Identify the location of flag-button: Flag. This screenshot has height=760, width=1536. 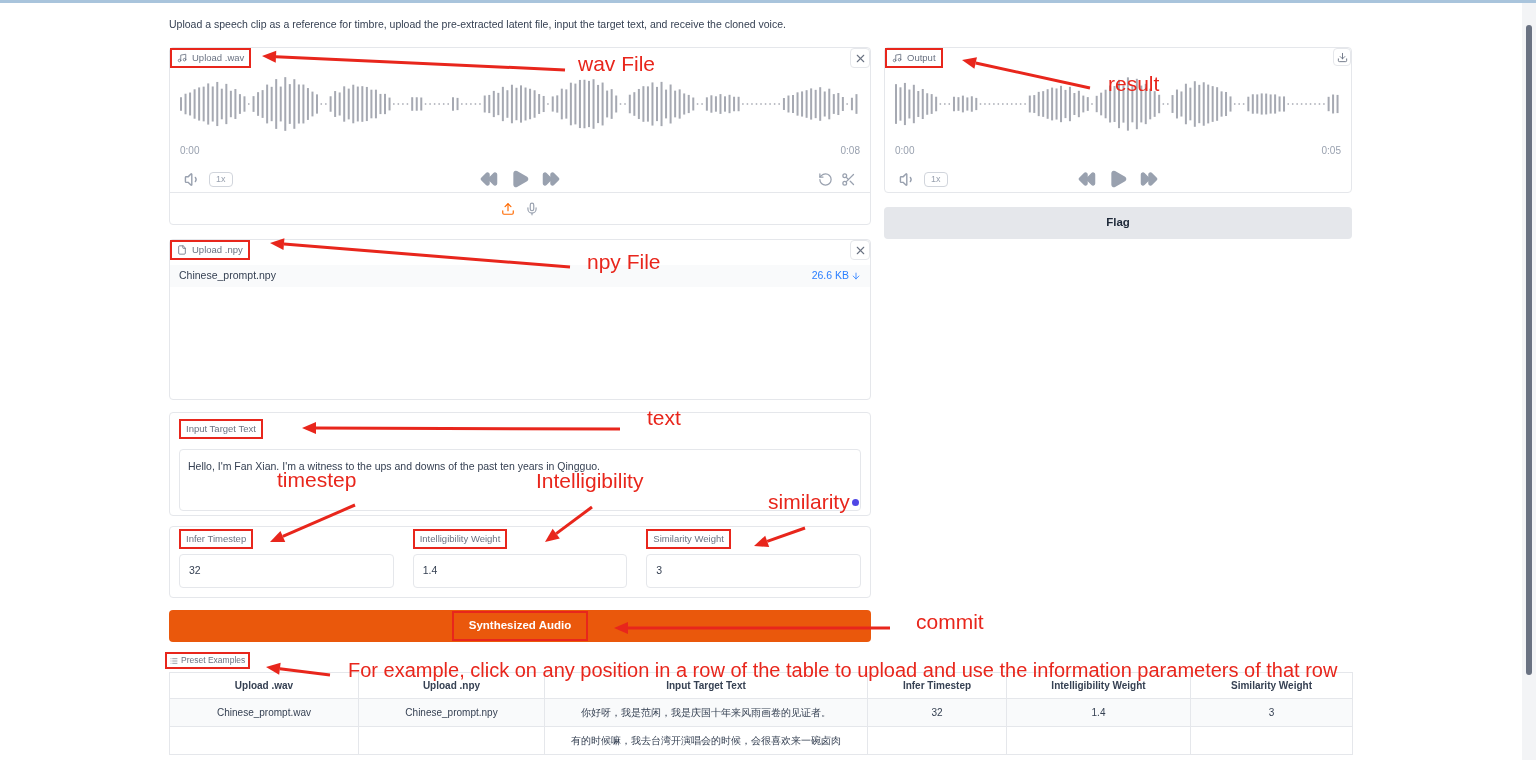
(1118, 223).